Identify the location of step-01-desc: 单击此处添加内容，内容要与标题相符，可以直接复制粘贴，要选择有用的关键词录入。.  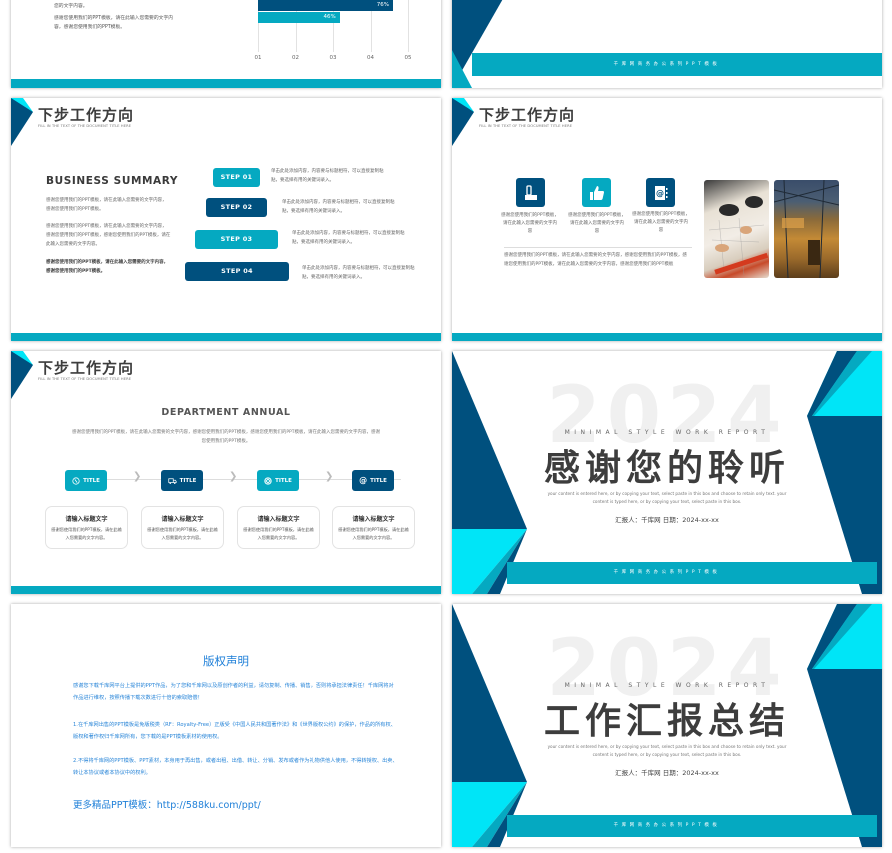
(327, 176).